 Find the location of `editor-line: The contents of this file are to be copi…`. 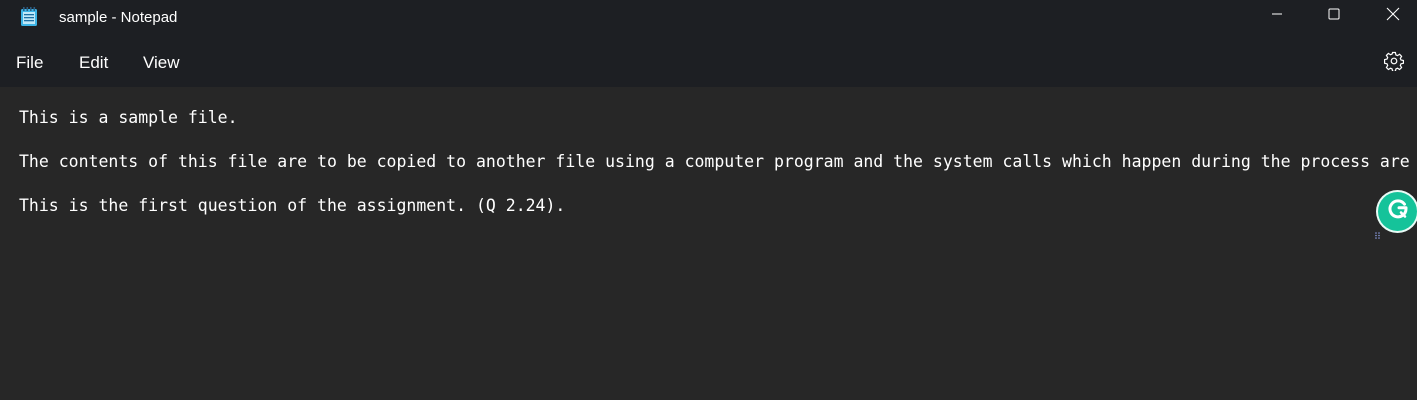

editor-line: The contents of this file are to be copi… is located at coordinates (714, 161).